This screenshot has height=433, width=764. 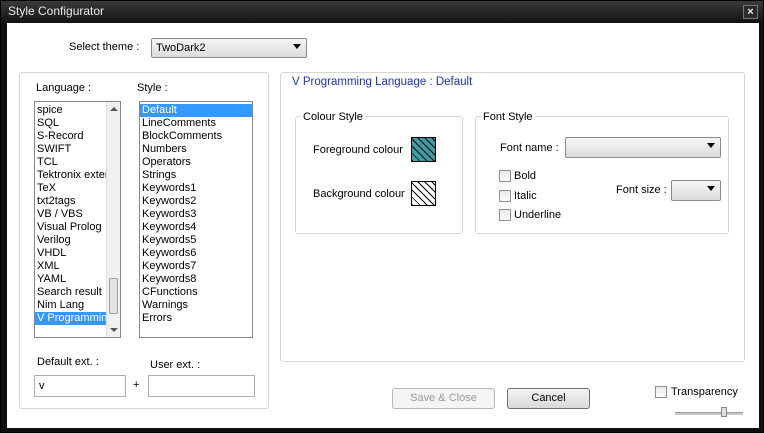 I want to click on language-item: Visual Prolog, so click(x=71, y=227).